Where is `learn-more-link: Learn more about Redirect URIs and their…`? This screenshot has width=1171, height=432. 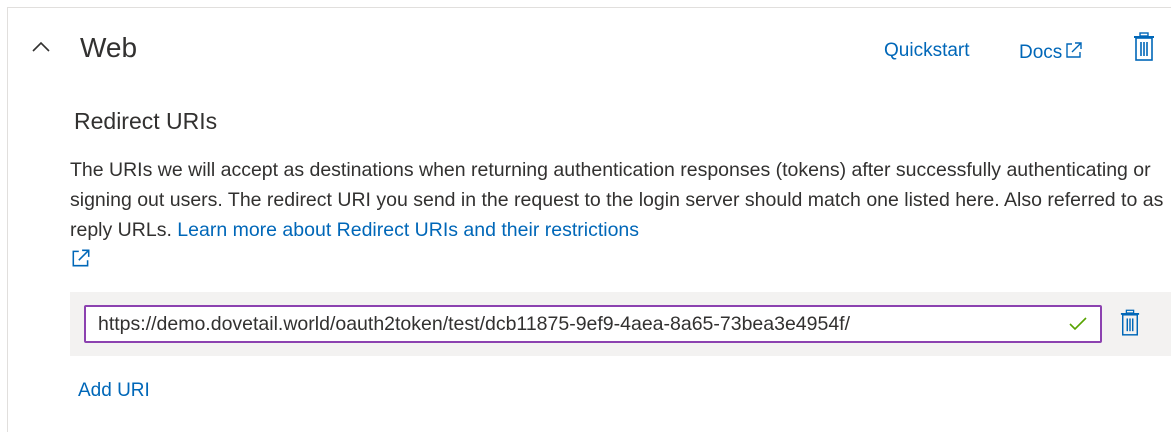 learn-more-link: Learn more about Redirect URIs and their… is located at coordinates (408, 230).